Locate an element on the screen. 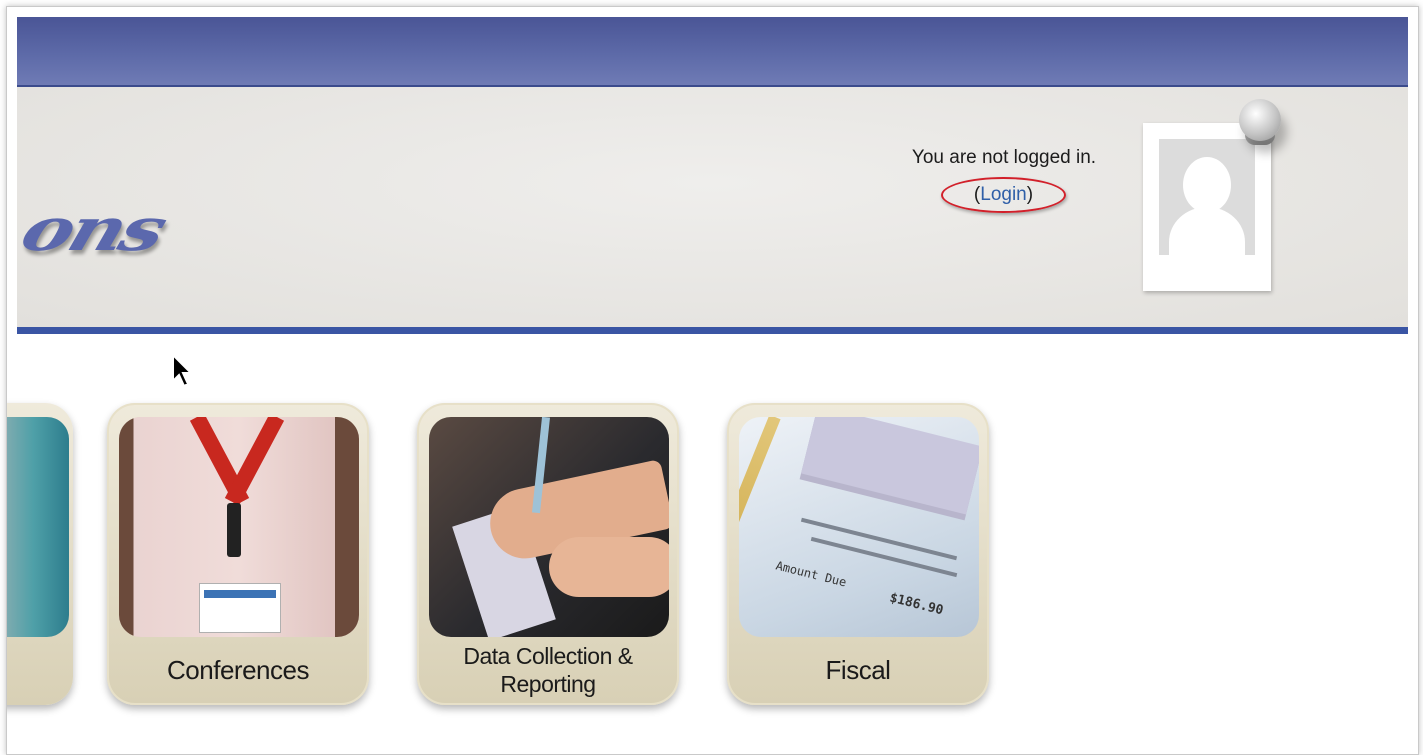  category-tile-data-collection: Data Collection & Reporting is located at coordinates (548, 554).